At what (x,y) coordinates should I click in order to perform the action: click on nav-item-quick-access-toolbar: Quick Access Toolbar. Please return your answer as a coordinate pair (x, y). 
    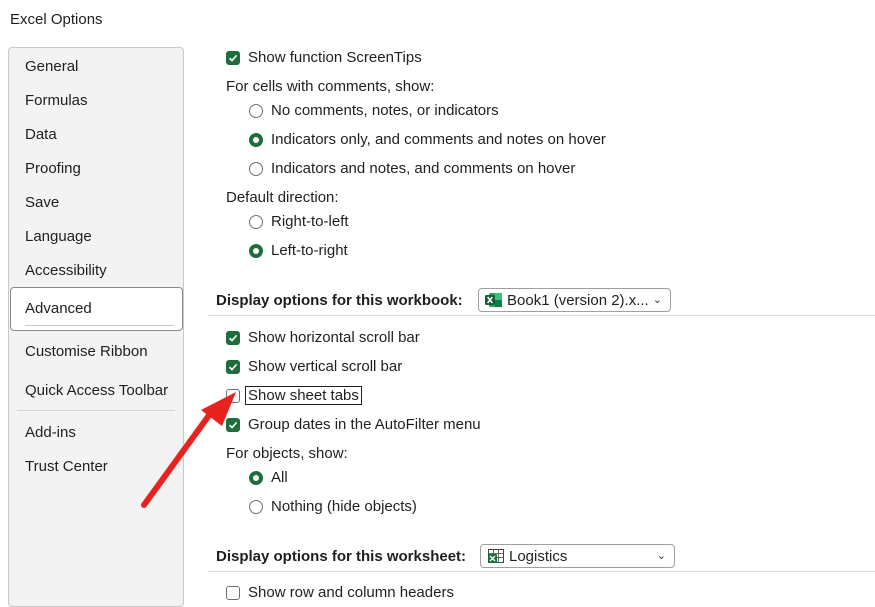
    Looking at the image, I should click on (96, 390).